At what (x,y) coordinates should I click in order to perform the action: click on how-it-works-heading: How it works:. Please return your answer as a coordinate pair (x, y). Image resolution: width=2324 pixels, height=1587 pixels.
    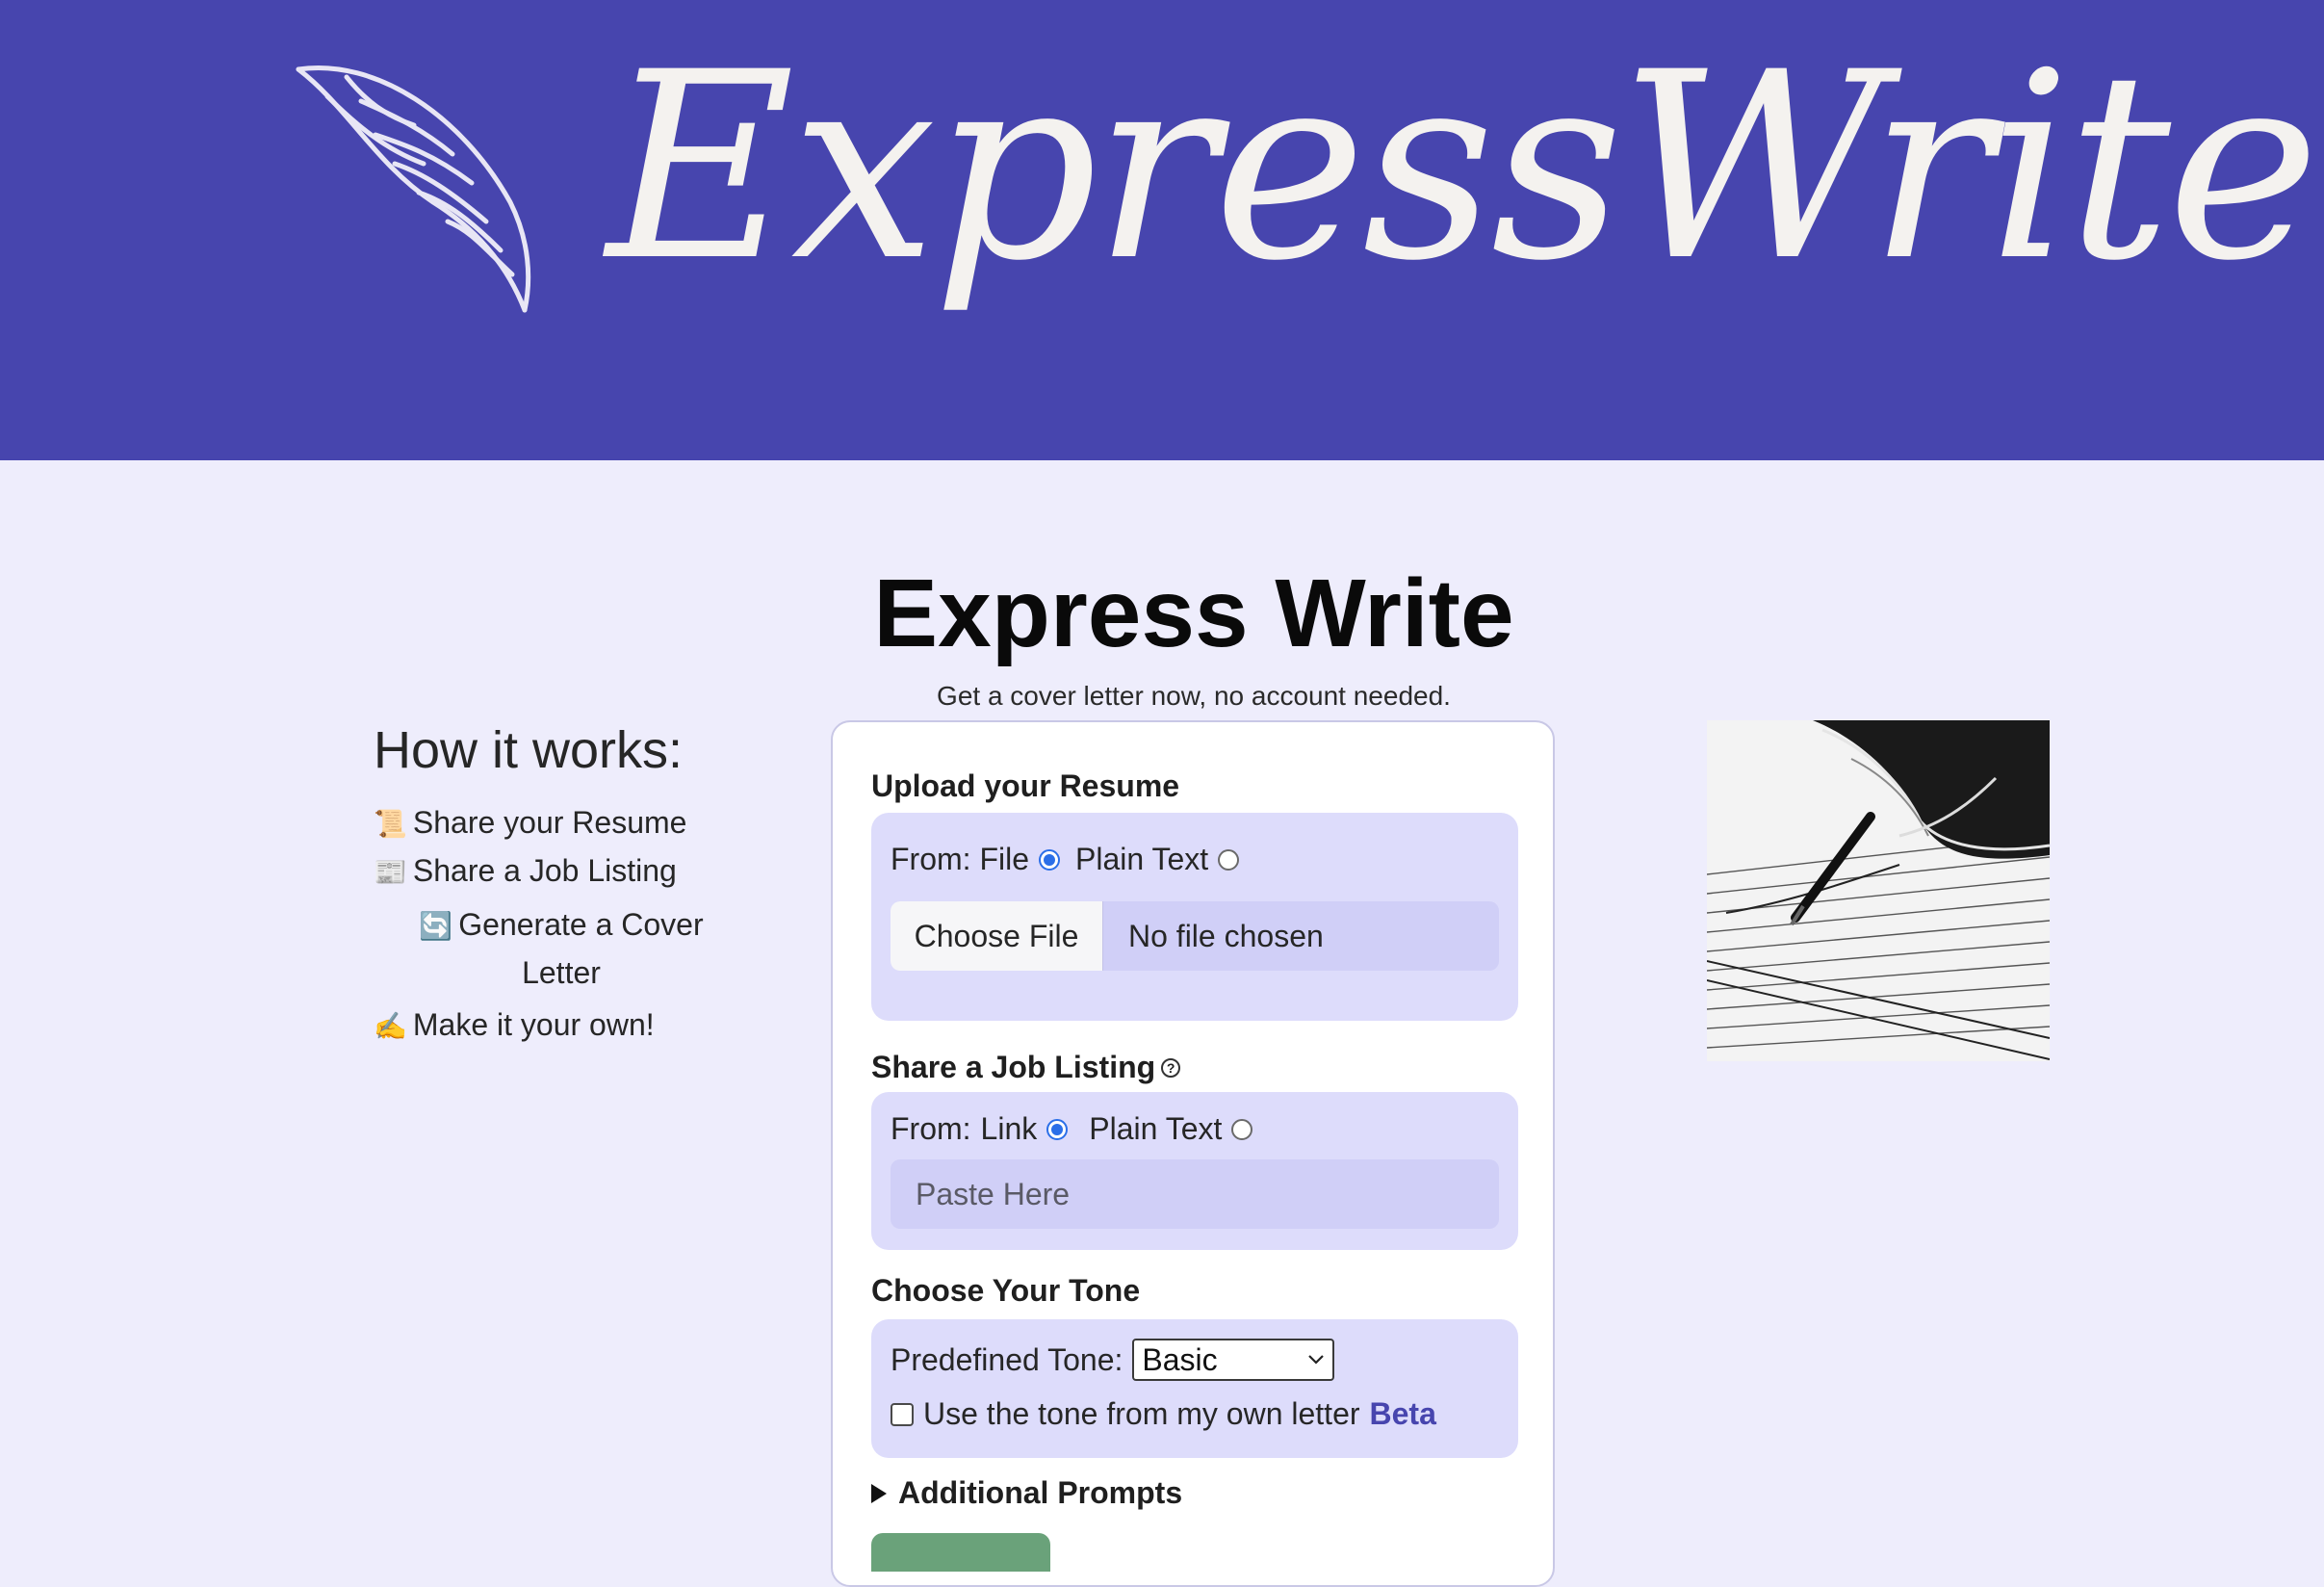
    Looking at the image, I should click on (529, 750).